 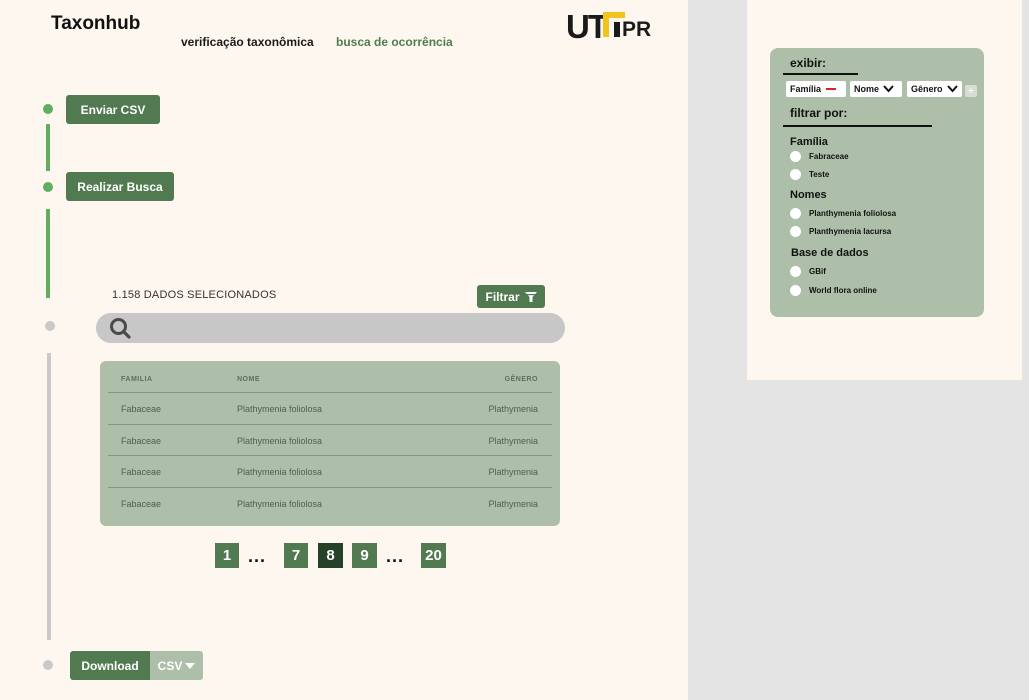 What do you see at coordinates (48, 109) in the screenshot?
I see `step-dot-send-csv` at bounding box center [48, 109].